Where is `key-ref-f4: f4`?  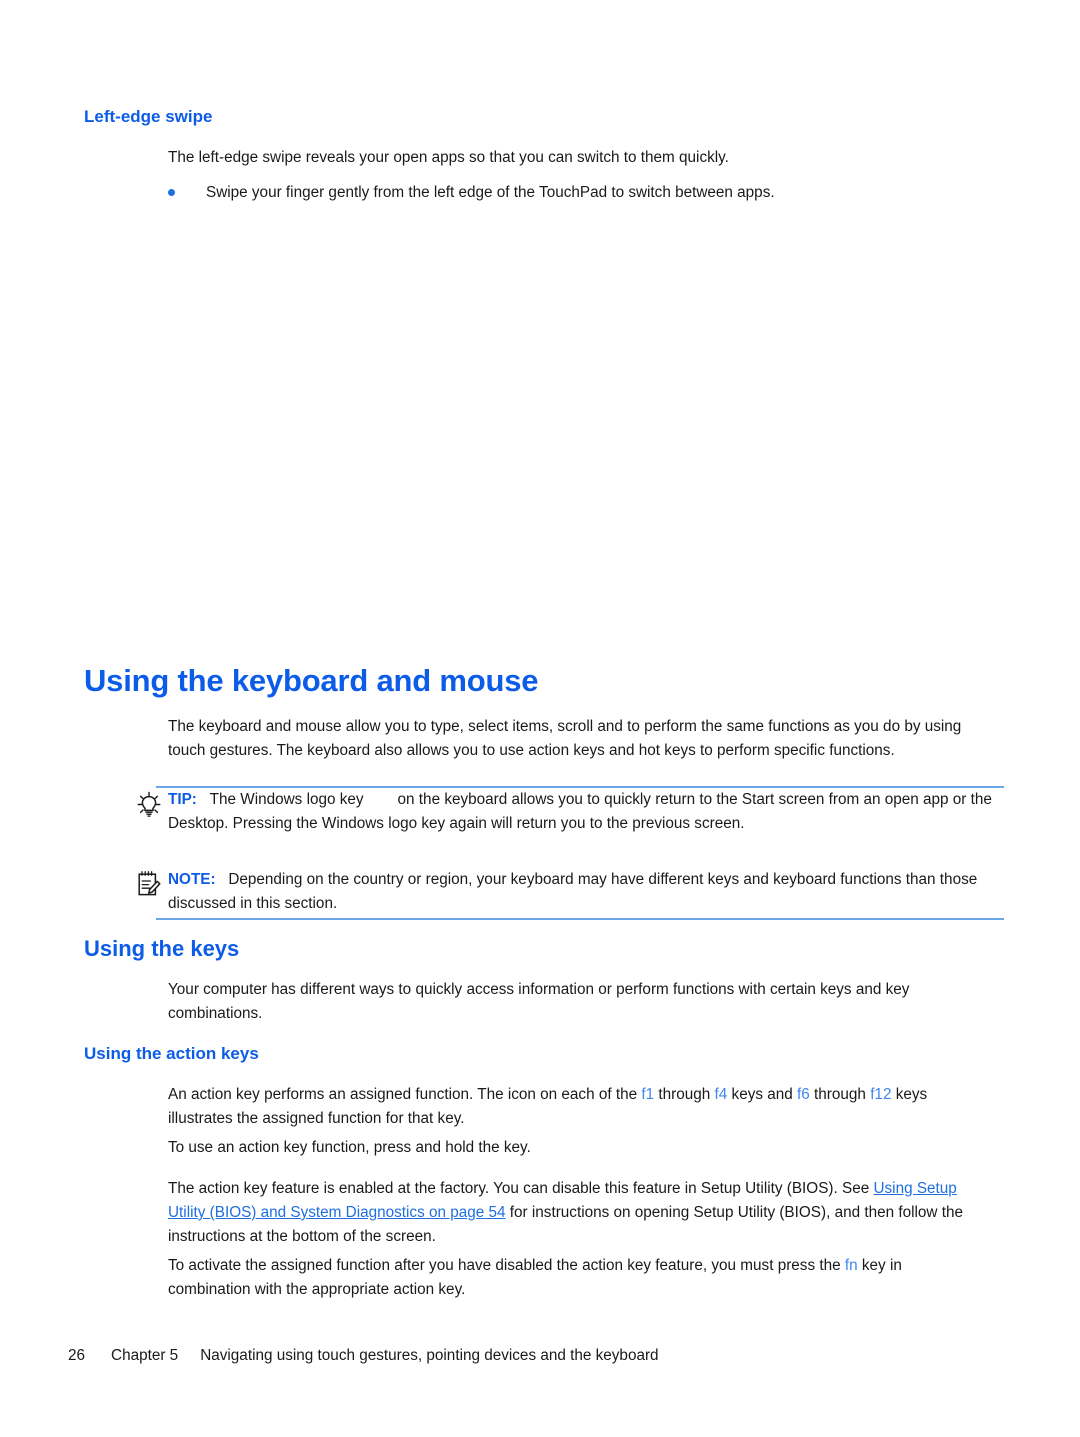
key-ref-f4: f4 is located at coordinates (721, 1094).